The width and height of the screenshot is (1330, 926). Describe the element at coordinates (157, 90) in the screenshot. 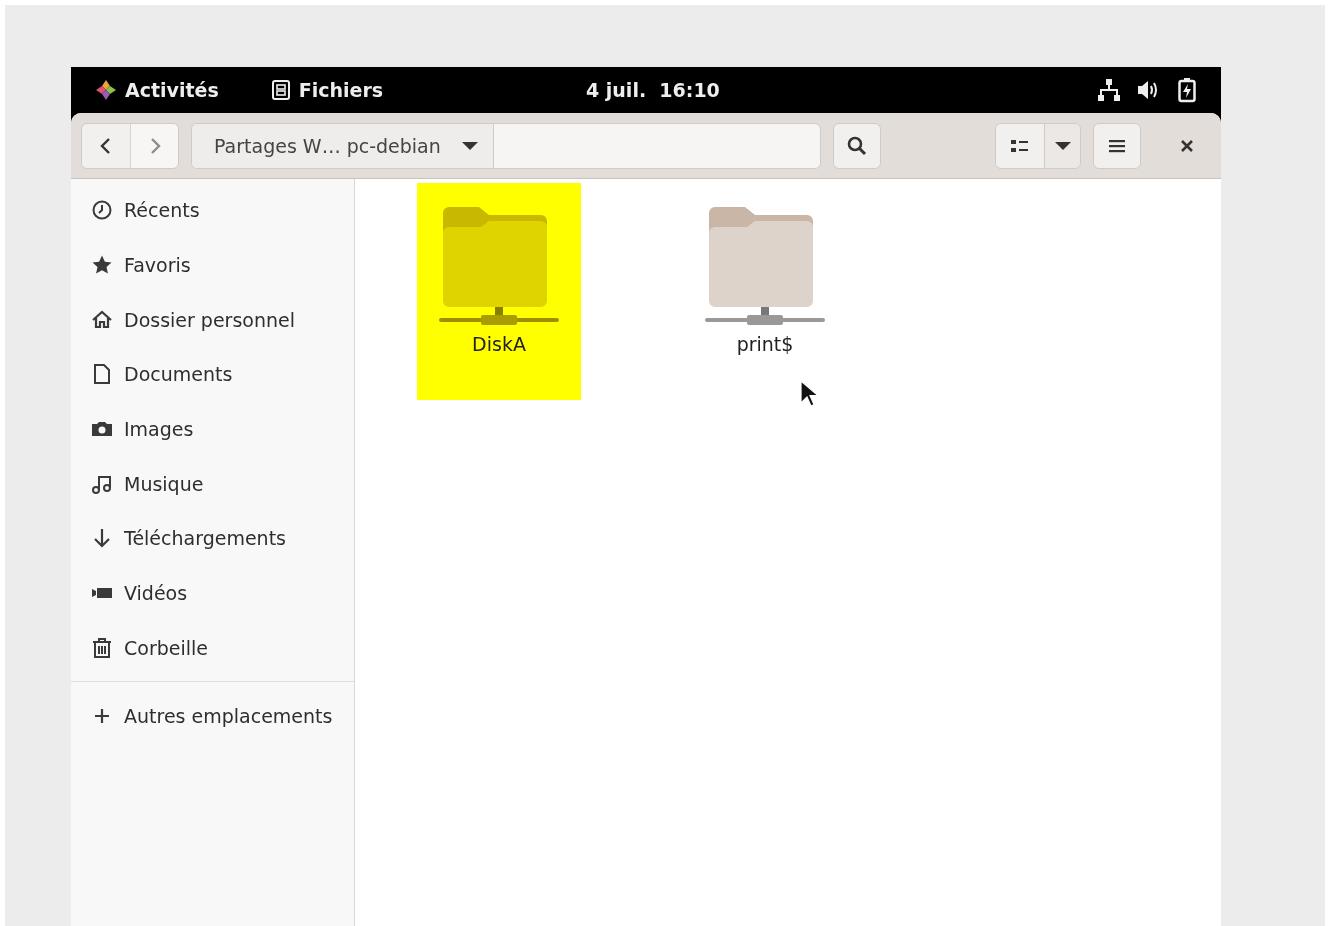

I see `activities-button: Activités` at that location.